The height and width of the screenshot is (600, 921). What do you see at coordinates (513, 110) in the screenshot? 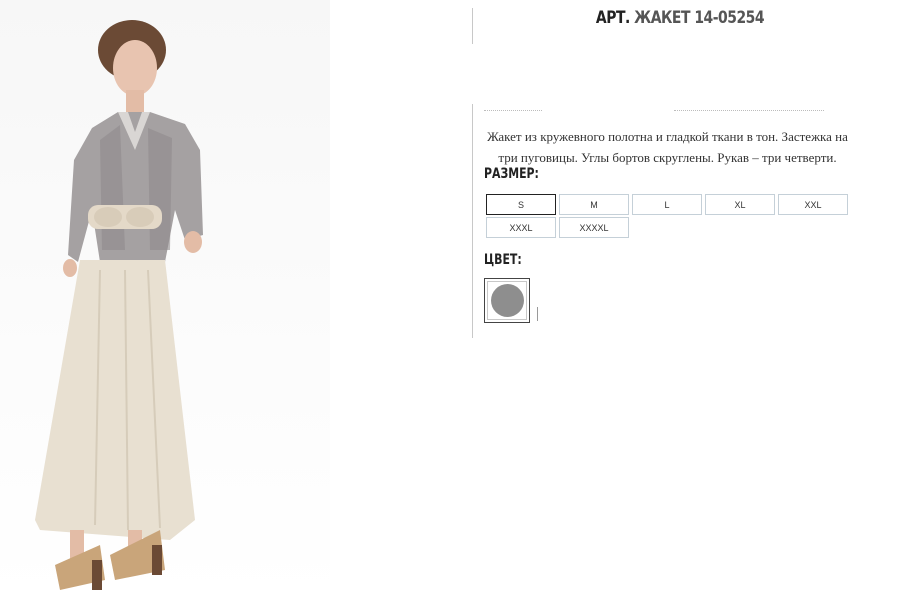
I see `dotted-separator-left` at bounding box center [513, 110].